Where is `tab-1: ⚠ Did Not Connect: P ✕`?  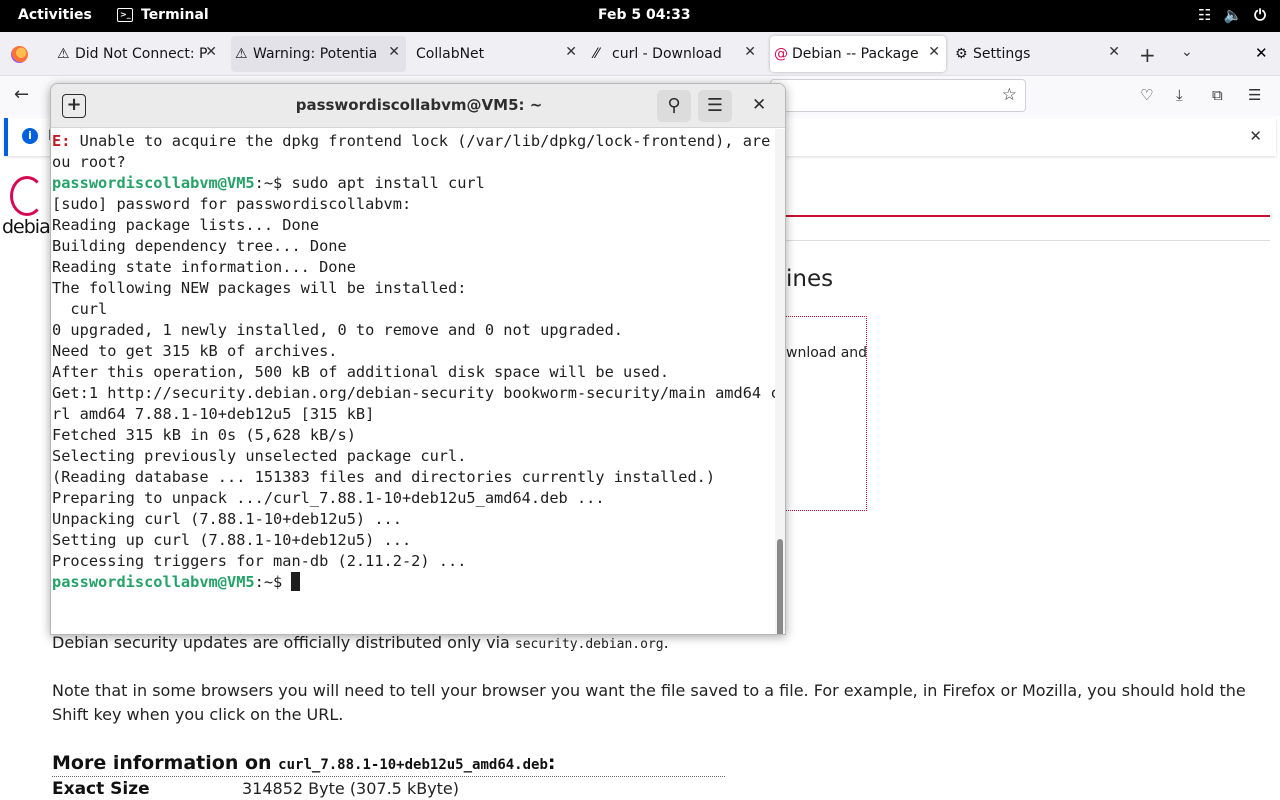 tab-1: ⚠ Did Not Connect: P ✕ is located at coordinates (138, 54).